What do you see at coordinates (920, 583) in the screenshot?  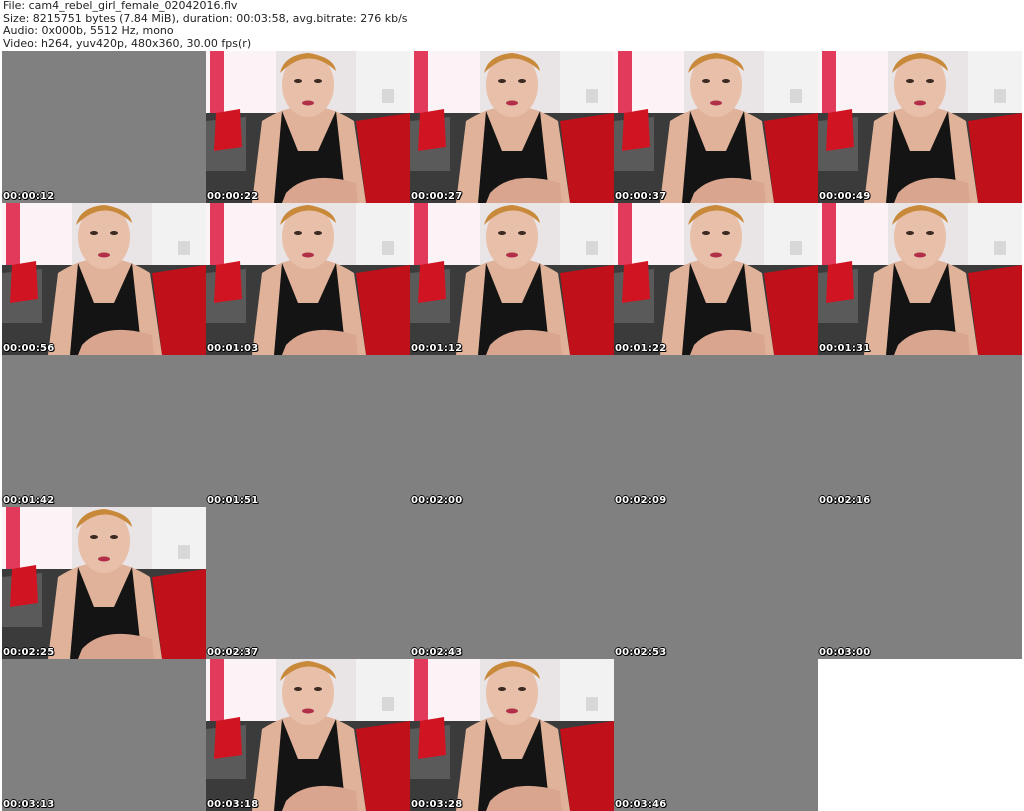 I see `thumbnail-tile: 00:03:00` at bounding box center [920, 583].